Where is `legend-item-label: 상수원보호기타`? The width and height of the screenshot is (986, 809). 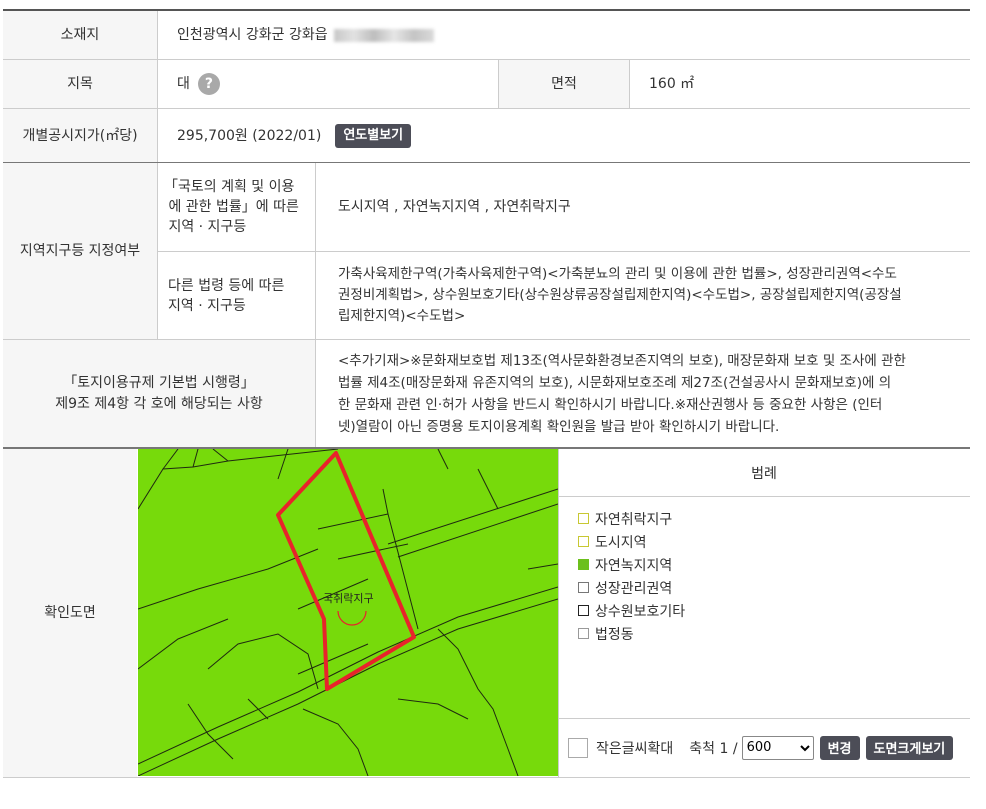
legend-item-label: 상수원보호기타 is located at coordinates (640, 611).